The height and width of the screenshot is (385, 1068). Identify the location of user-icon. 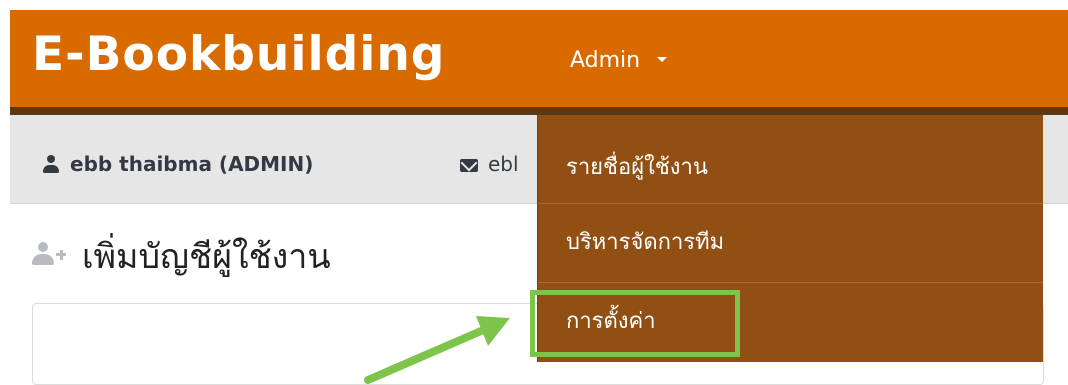
(51, 164).